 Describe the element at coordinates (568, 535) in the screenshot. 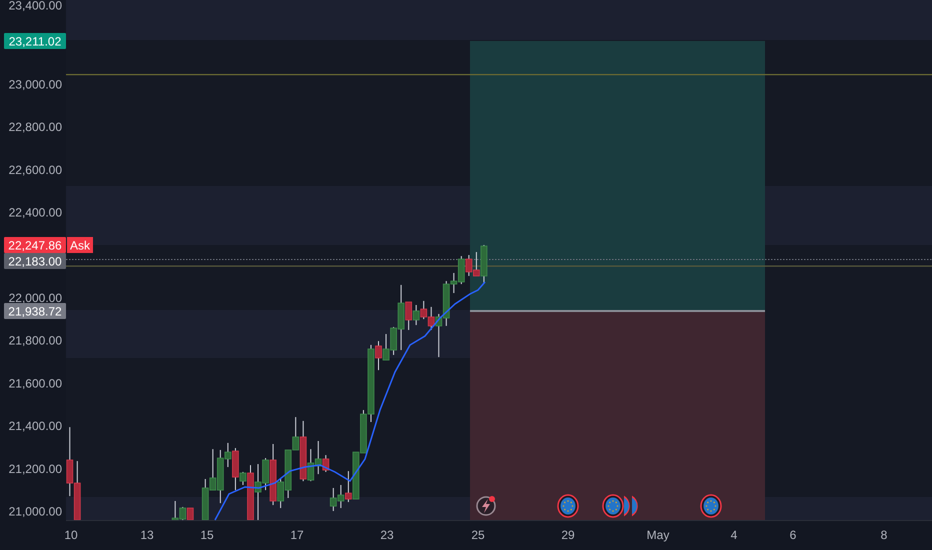

I see `time-axis-label: 29` at that location.